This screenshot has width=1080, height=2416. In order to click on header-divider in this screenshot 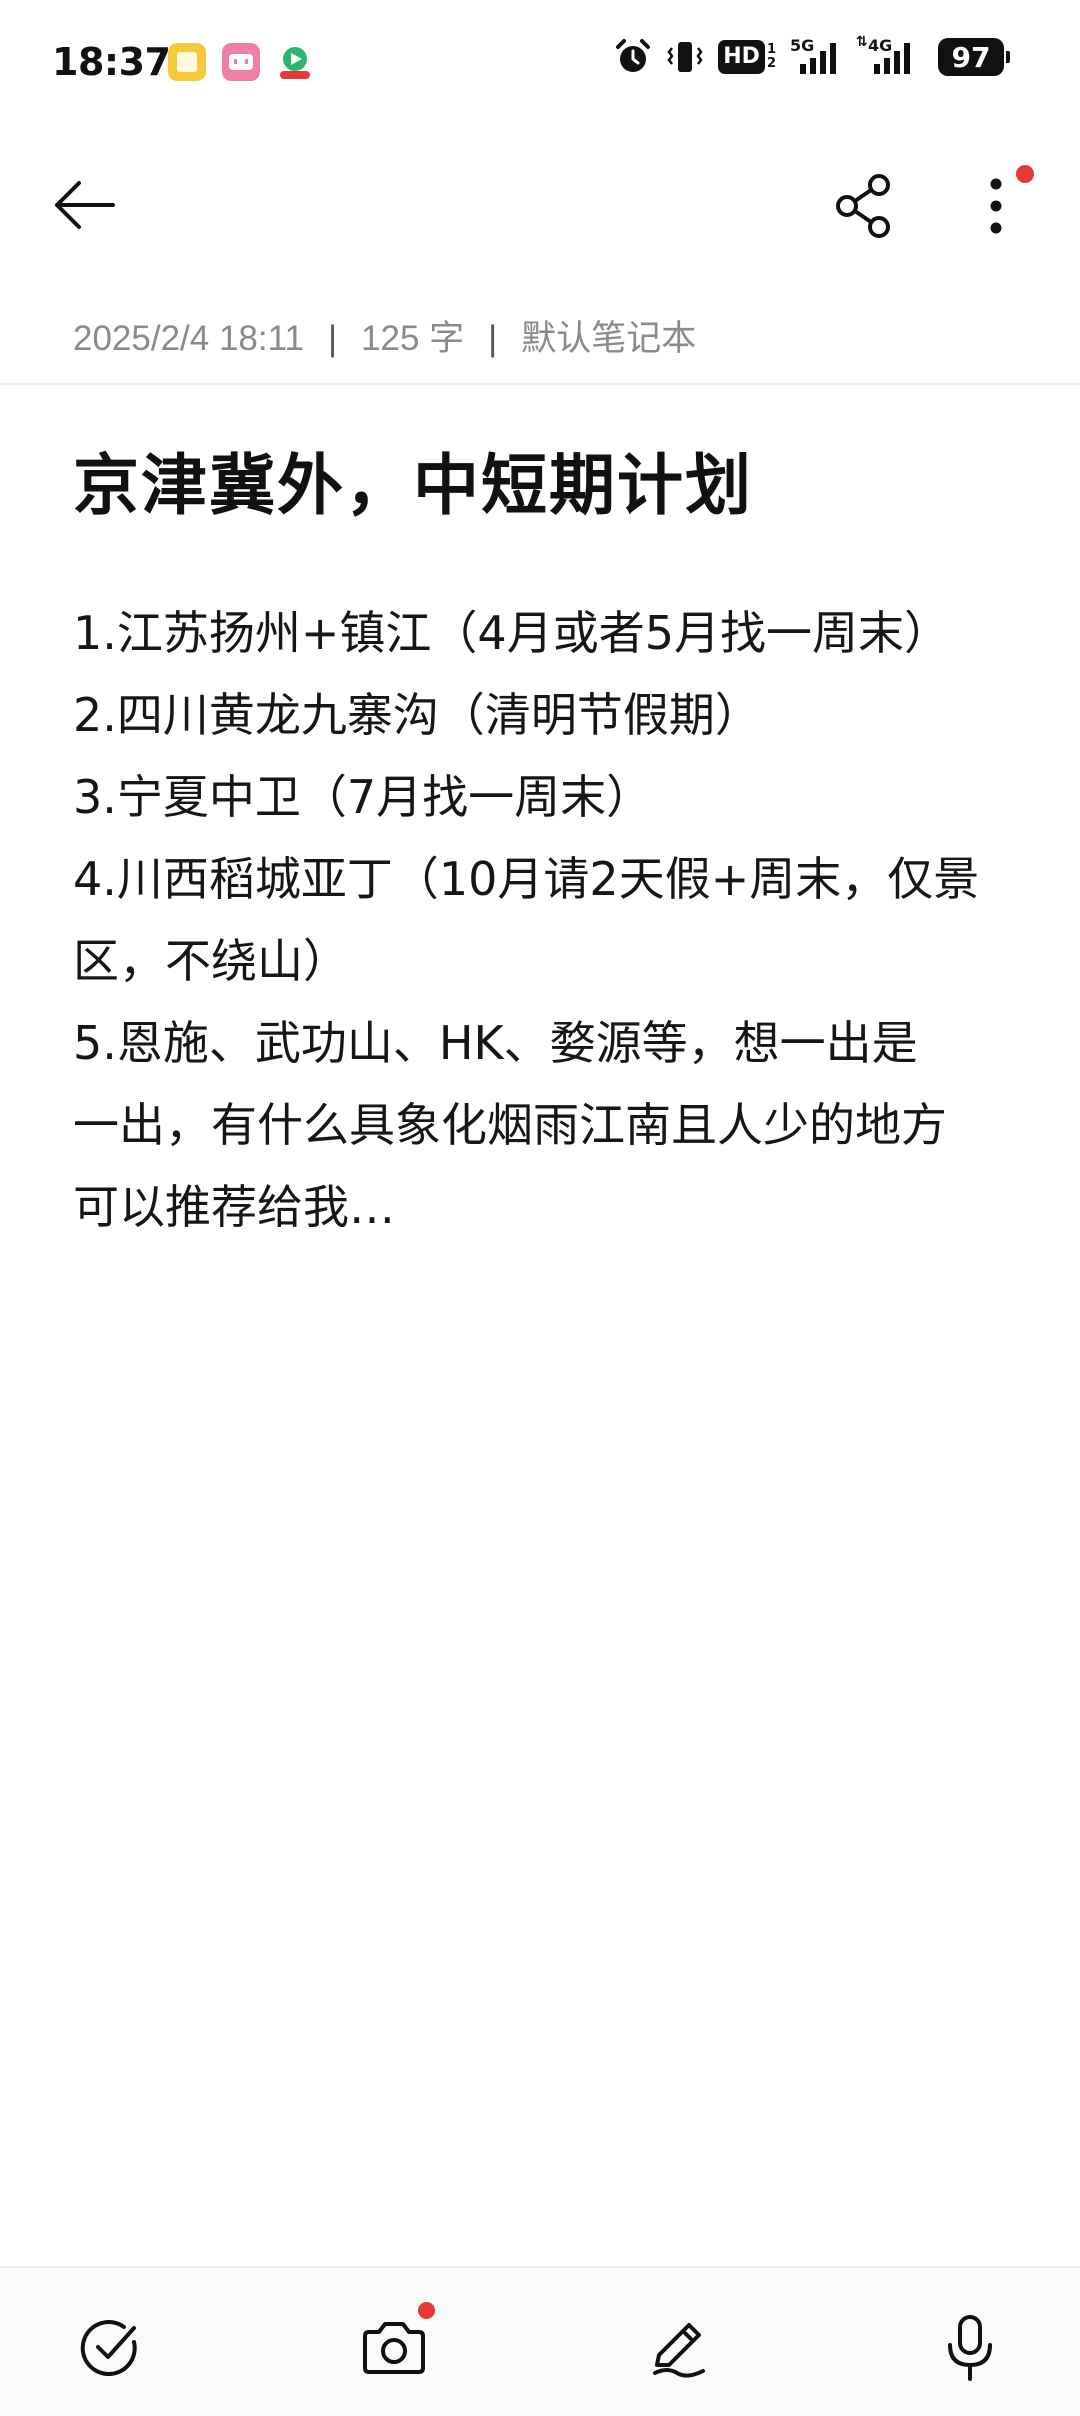, I will do `click(540, 384)`.